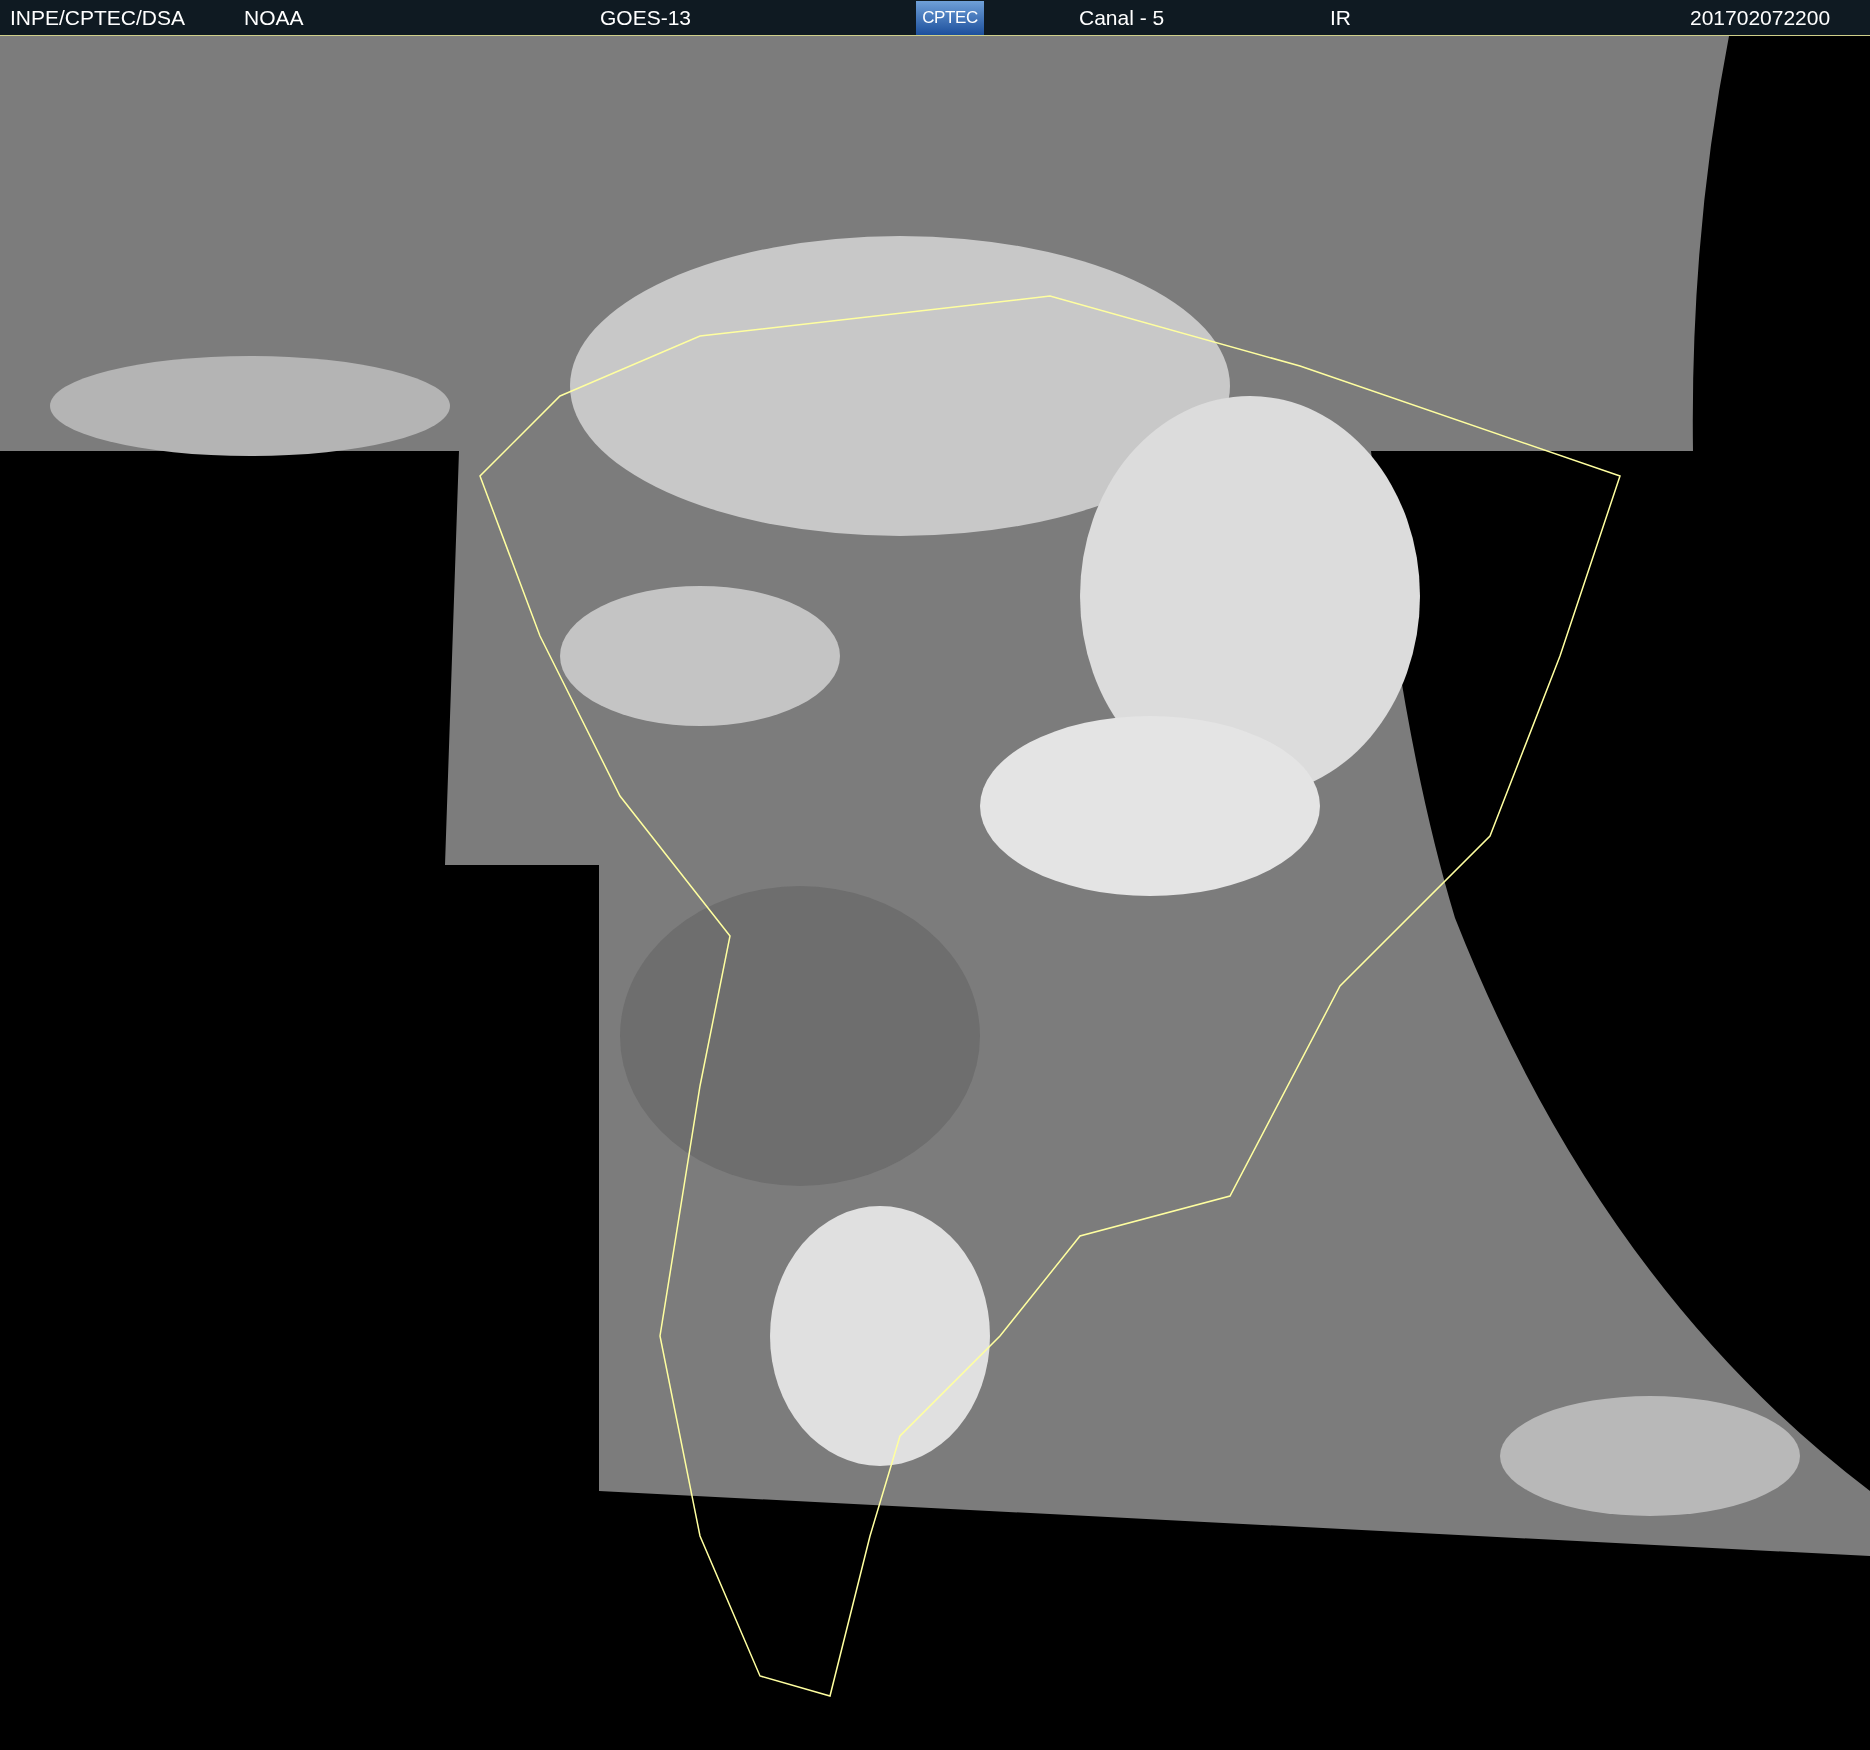  Describe the element at coordinates (646, 17) in the screenshot. I see `header-label: GOES-13` at that location.